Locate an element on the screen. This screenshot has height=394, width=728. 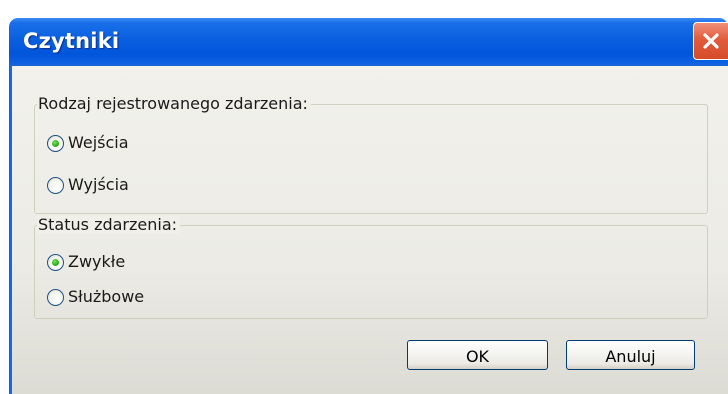
close-button is located at coordinates (710, 41).